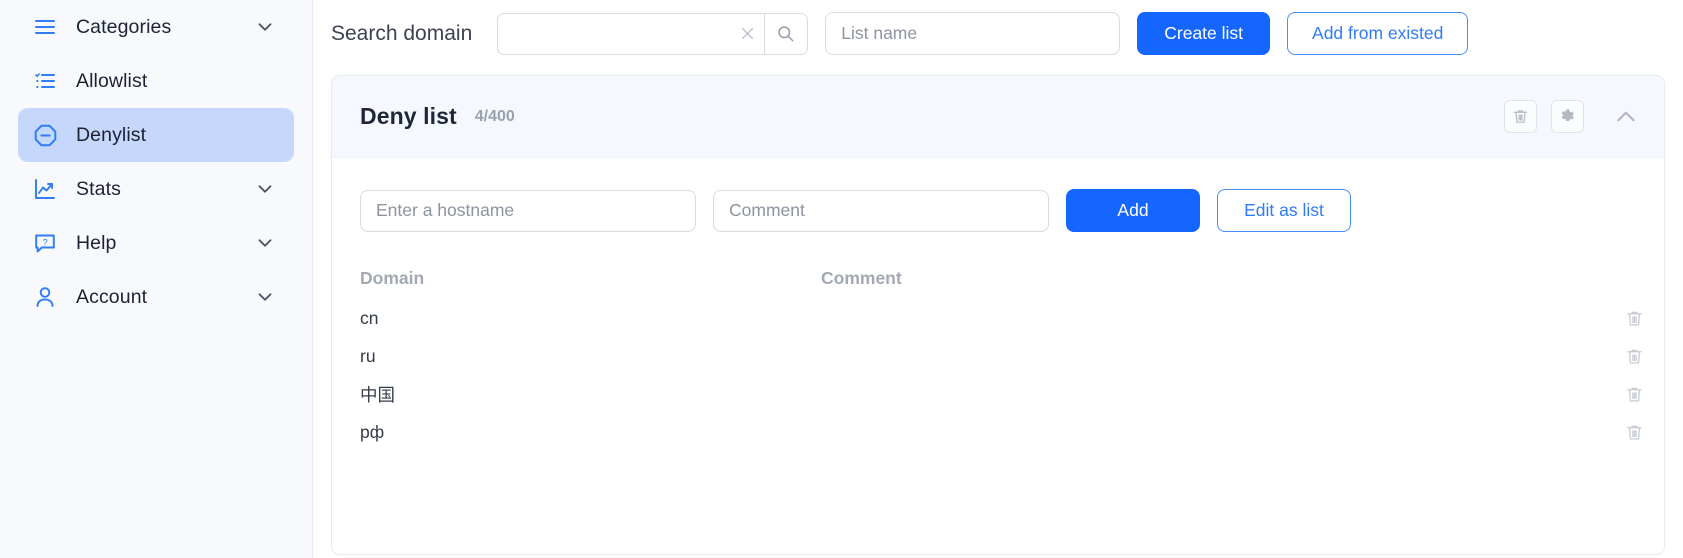 The height and width of the screenshot is (558, 1683). What do you see at coordinates (156, 243) in the screenshot?
I see `sidebar-item-help: ? Help` at bounding box center [156, 243].